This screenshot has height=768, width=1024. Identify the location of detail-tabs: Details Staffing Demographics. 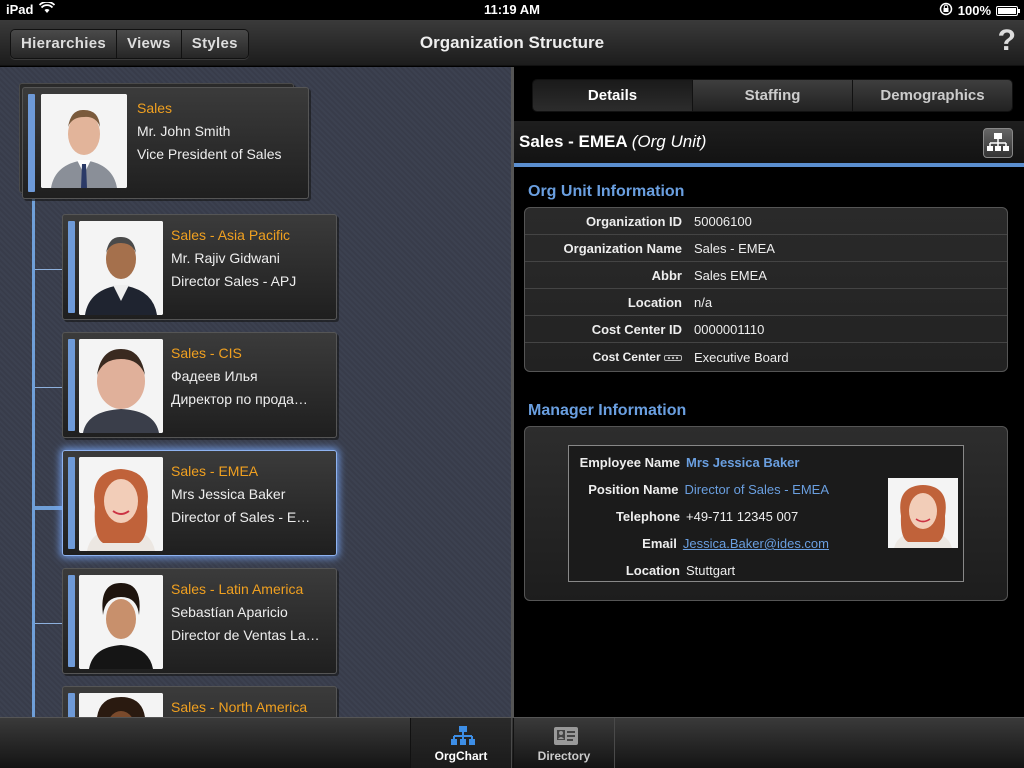
(772, 95).